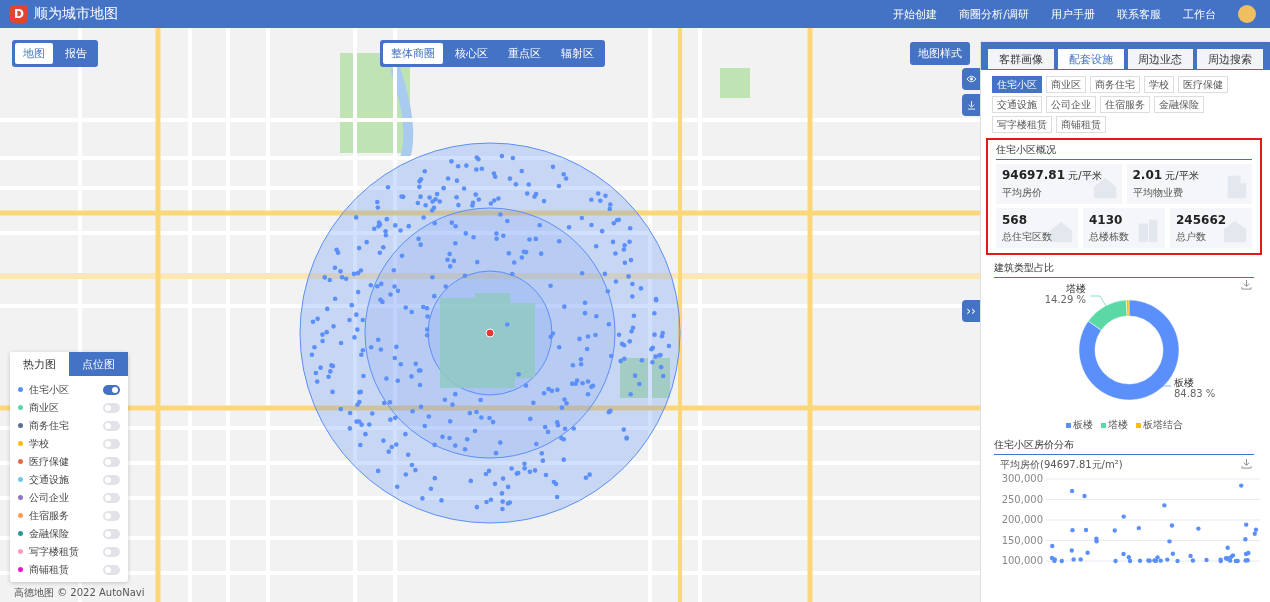  Describe the element at coordinates (1125, 104) in the screenshot. I see `category-chip: 住宿服务` at that location.